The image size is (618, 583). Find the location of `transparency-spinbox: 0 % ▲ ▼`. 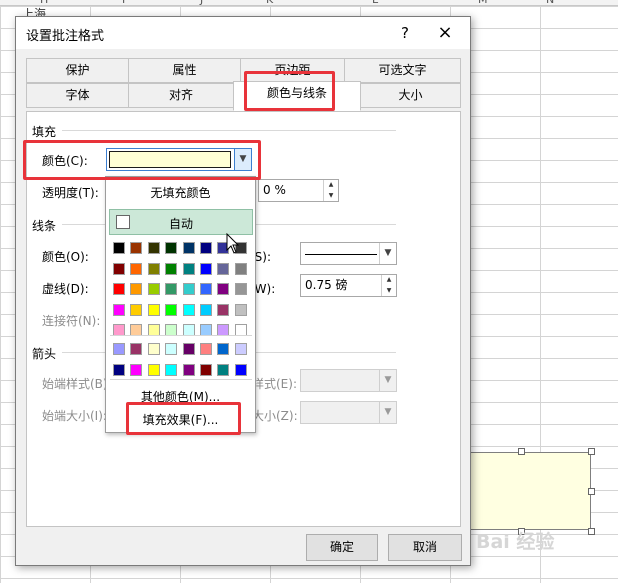

transparency-spinbox: 0 % ▲ ▼ is located at coordinates (298, 190).